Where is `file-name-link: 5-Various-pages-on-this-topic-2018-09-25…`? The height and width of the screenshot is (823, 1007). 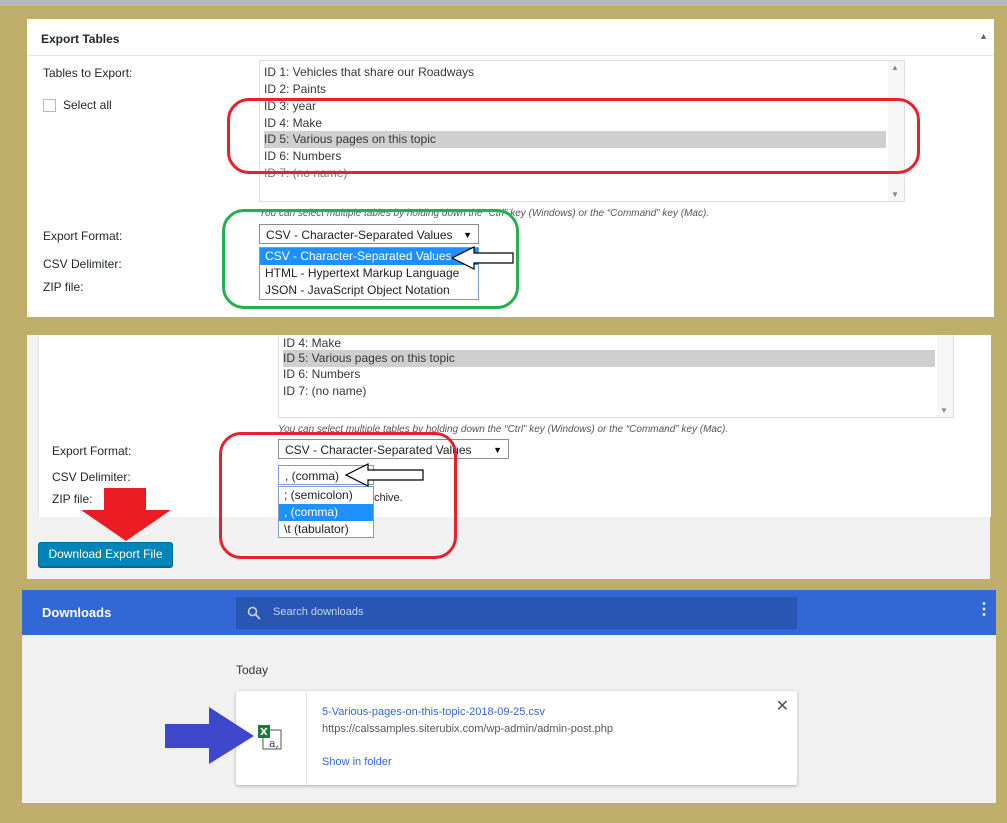
file-name-link: 5-Various-pages-on-this-topic-2018-09-25… is located at coordinates (433, 712).